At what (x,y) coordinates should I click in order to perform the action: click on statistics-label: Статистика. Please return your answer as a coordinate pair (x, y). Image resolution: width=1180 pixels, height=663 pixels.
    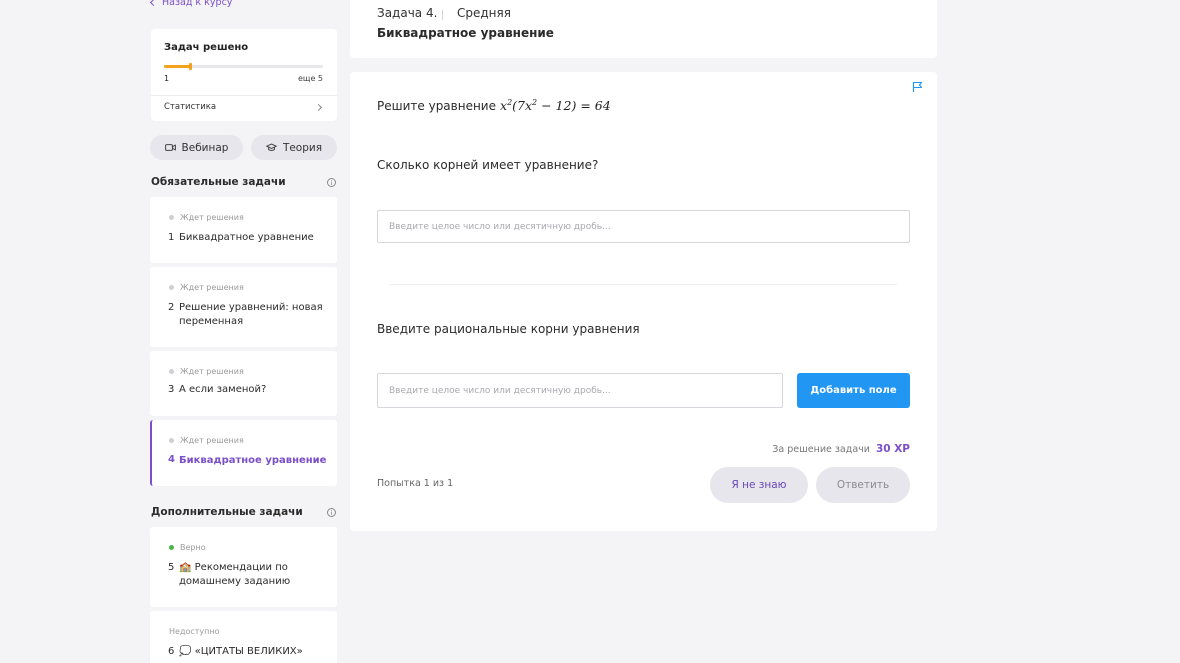
    Looking at the image, I should click on (190, 107).